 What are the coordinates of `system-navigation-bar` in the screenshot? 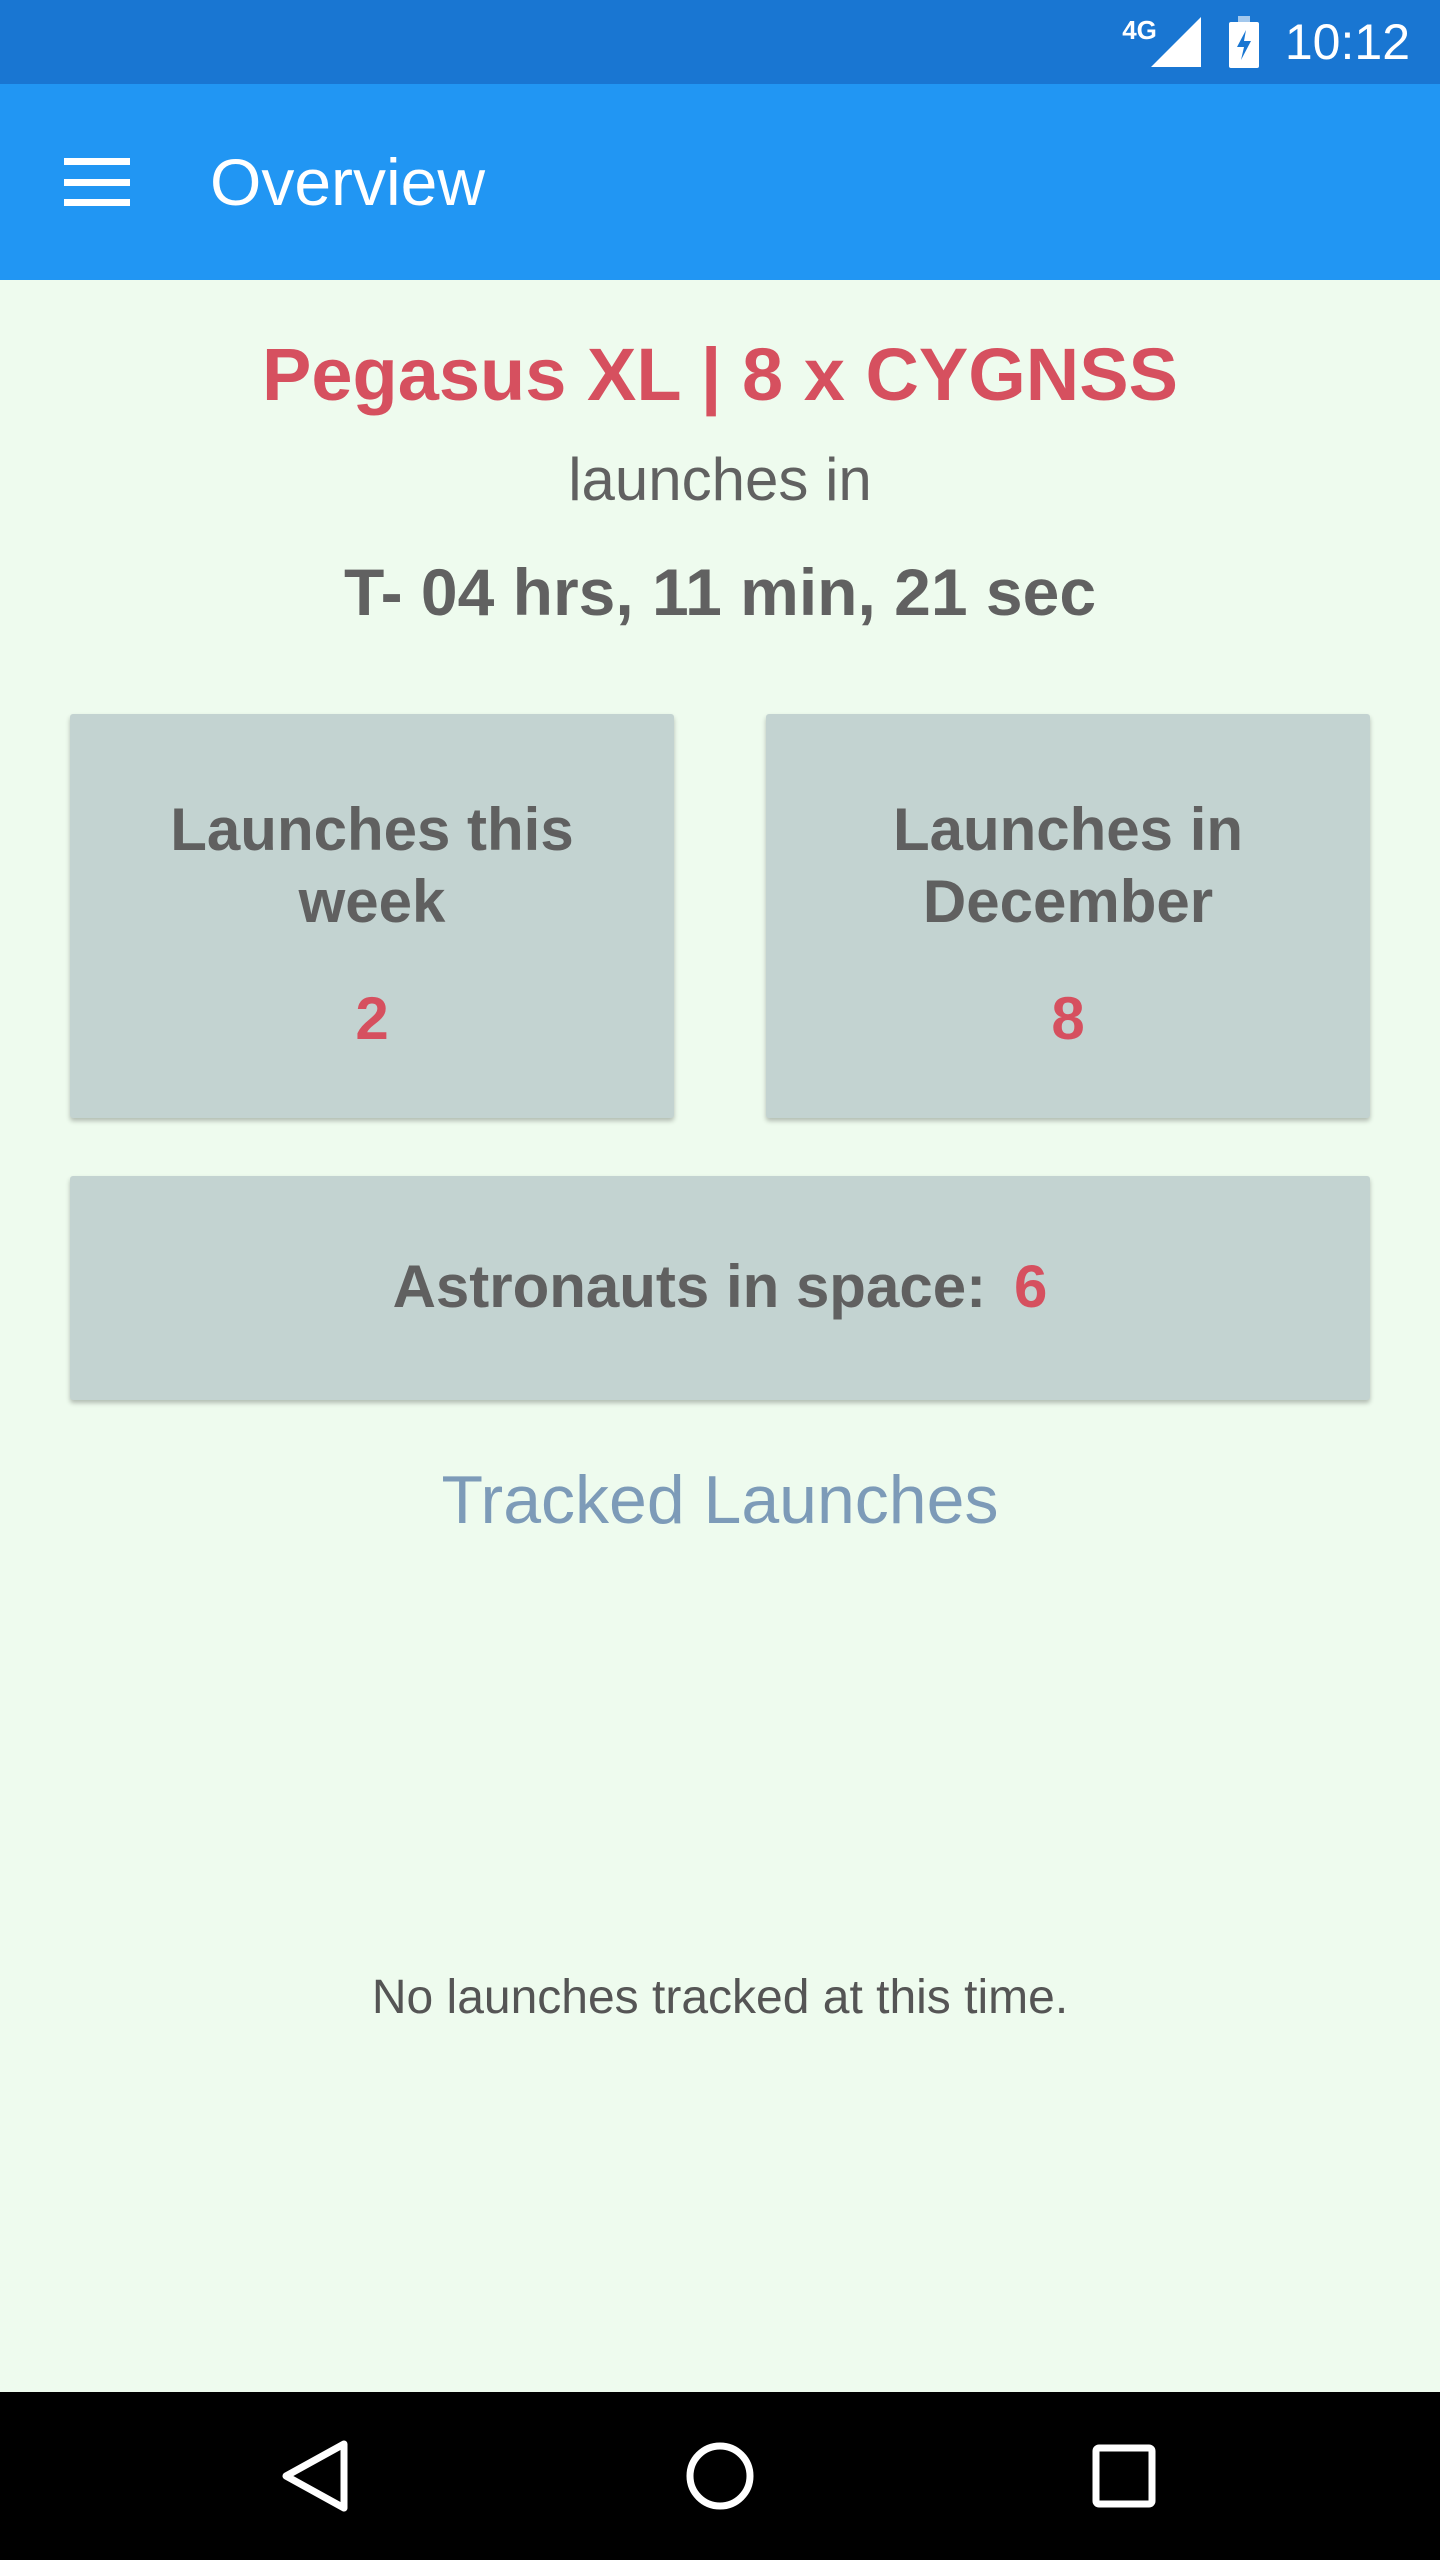 It's located at (720, 2476).